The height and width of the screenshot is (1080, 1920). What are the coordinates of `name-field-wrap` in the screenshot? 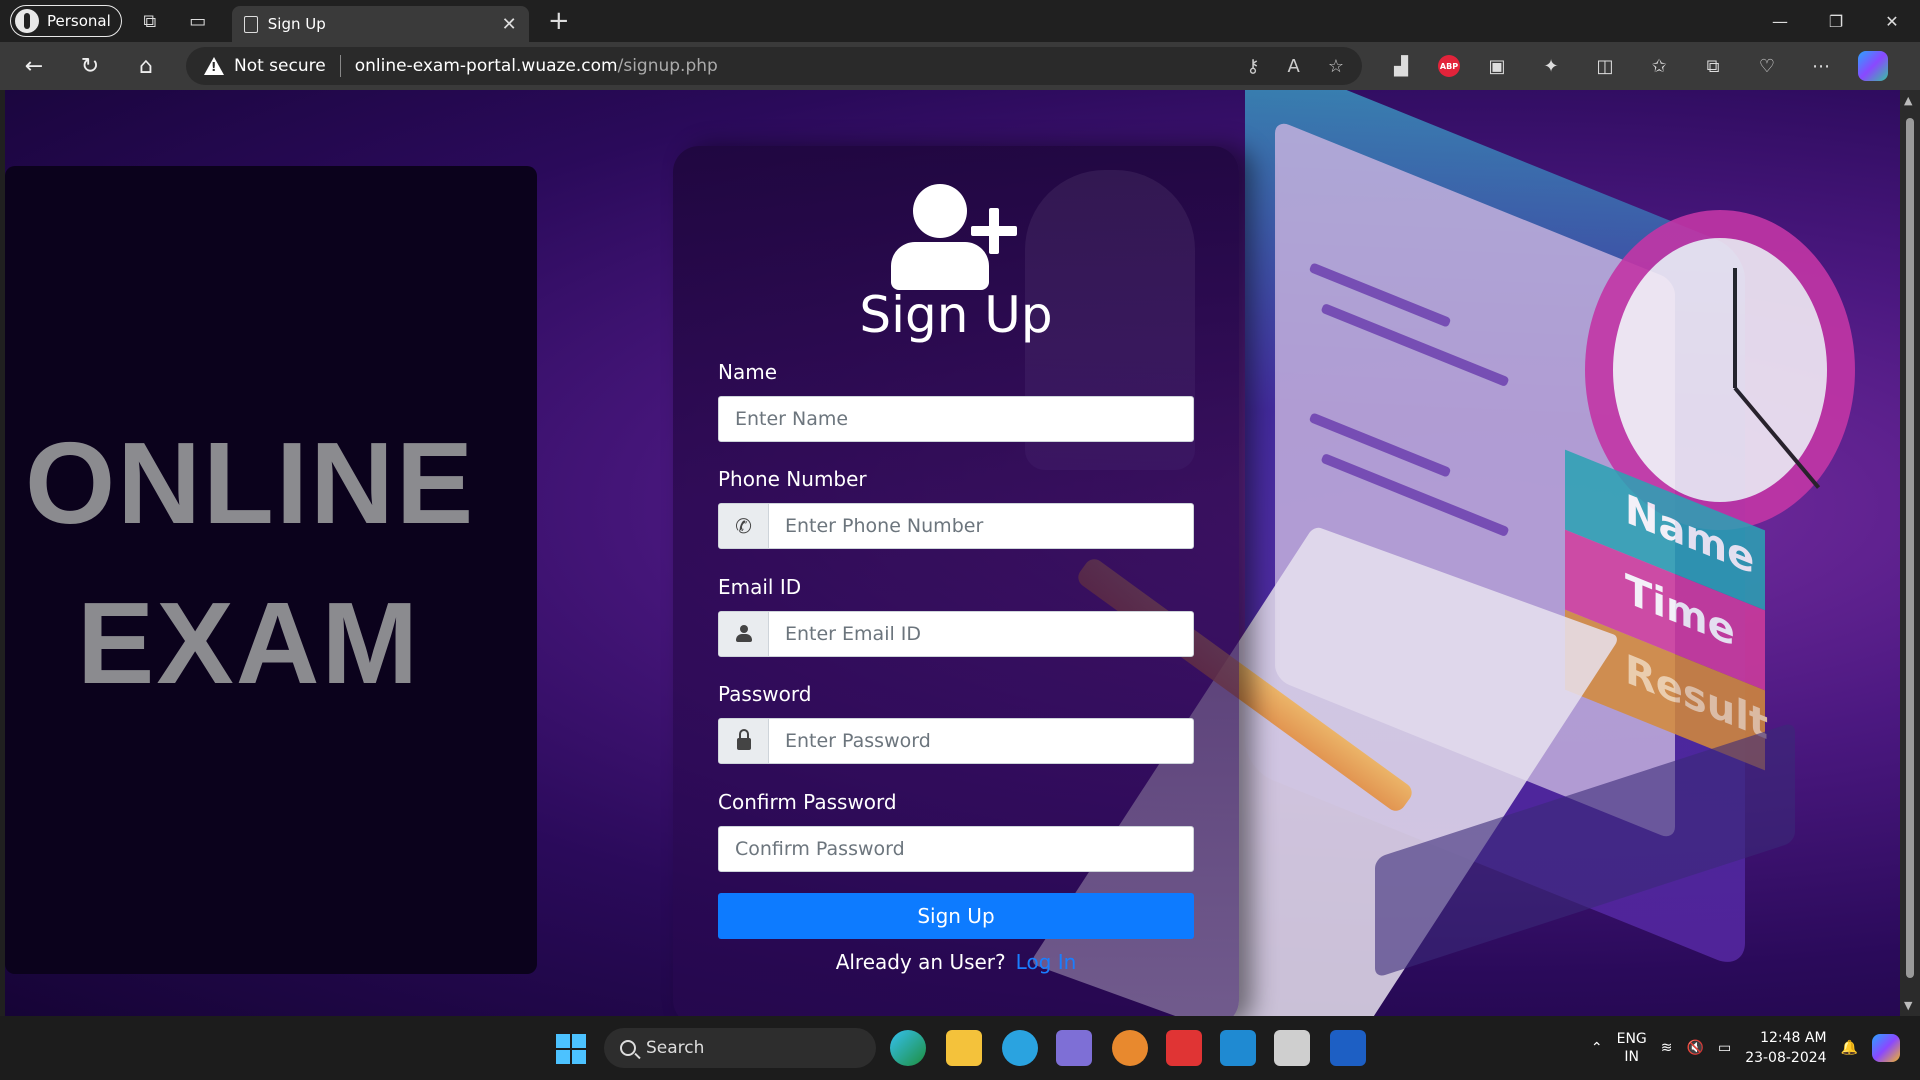 It's located at (956, 419).